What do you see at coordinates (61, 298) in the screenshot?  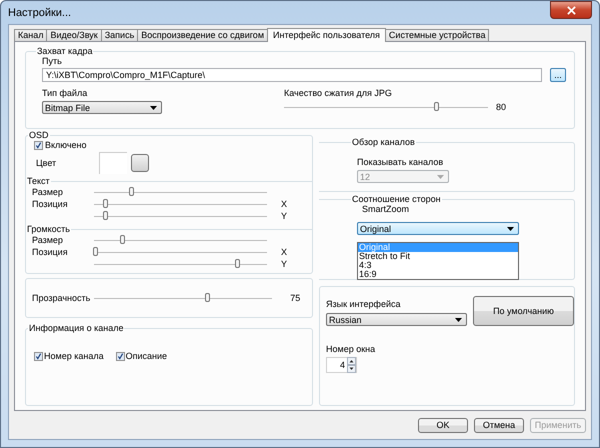 I see `slider-label: Прозрачность` at bounding box center [61, 298].